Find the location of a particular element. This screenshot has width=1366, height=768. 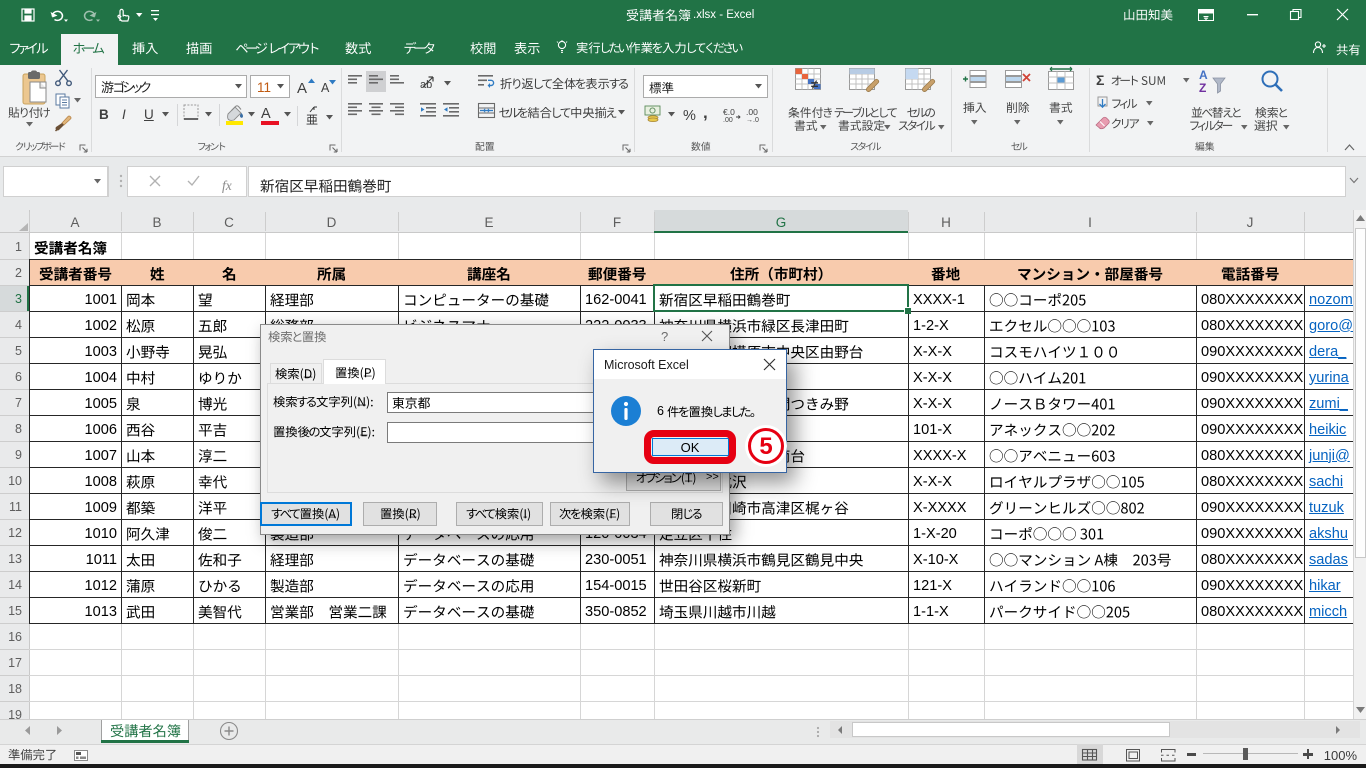

svg-text: ab is located at coordinates (426, 85).